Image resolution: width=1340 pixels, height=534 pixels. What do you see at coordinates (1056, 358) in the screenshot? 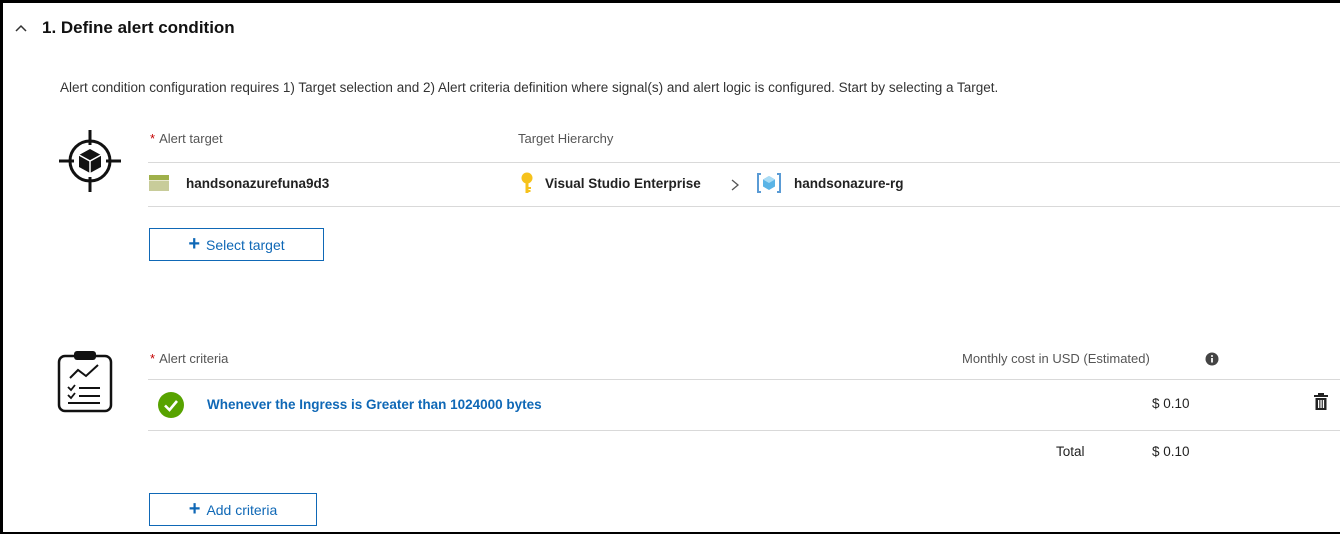
I see `monthly-cost-header: Monthly cost in USD (Estimated)` at bounding box center [1056, 358].